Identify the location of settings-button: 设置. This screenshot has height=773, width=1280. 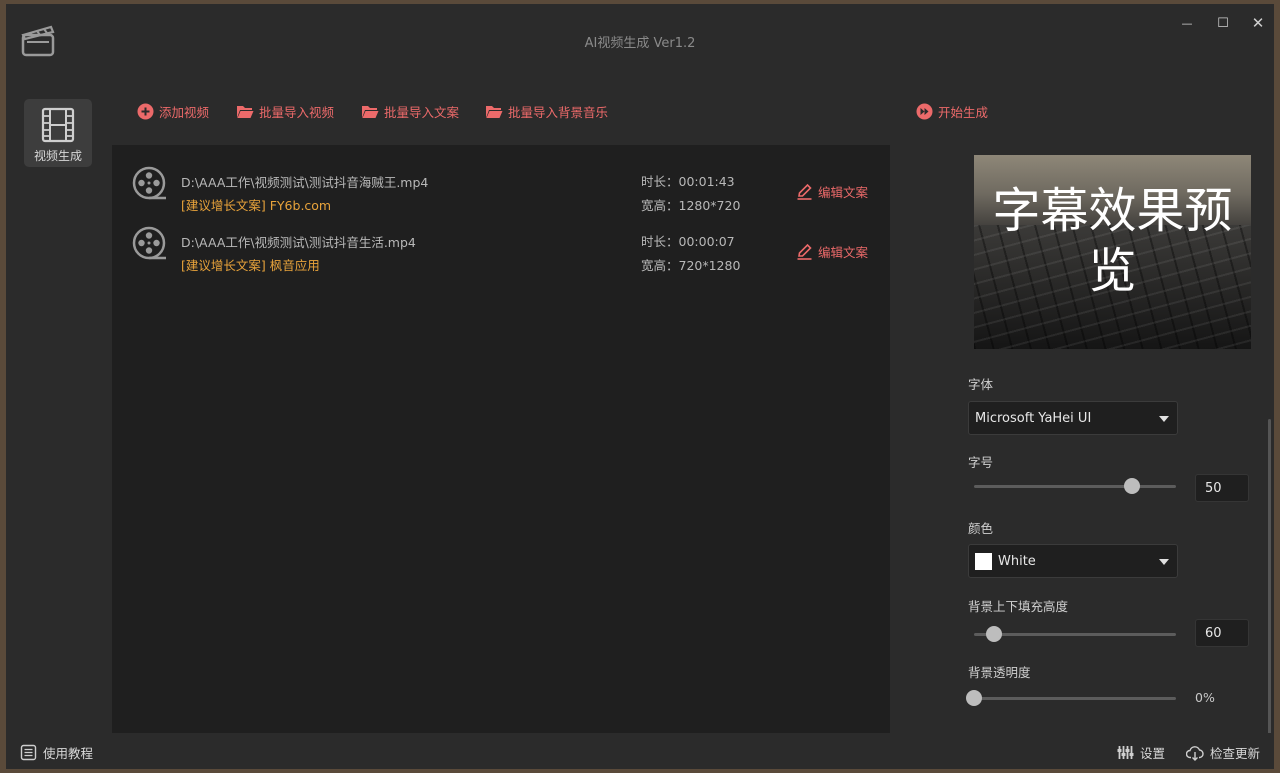
(1141, 752).